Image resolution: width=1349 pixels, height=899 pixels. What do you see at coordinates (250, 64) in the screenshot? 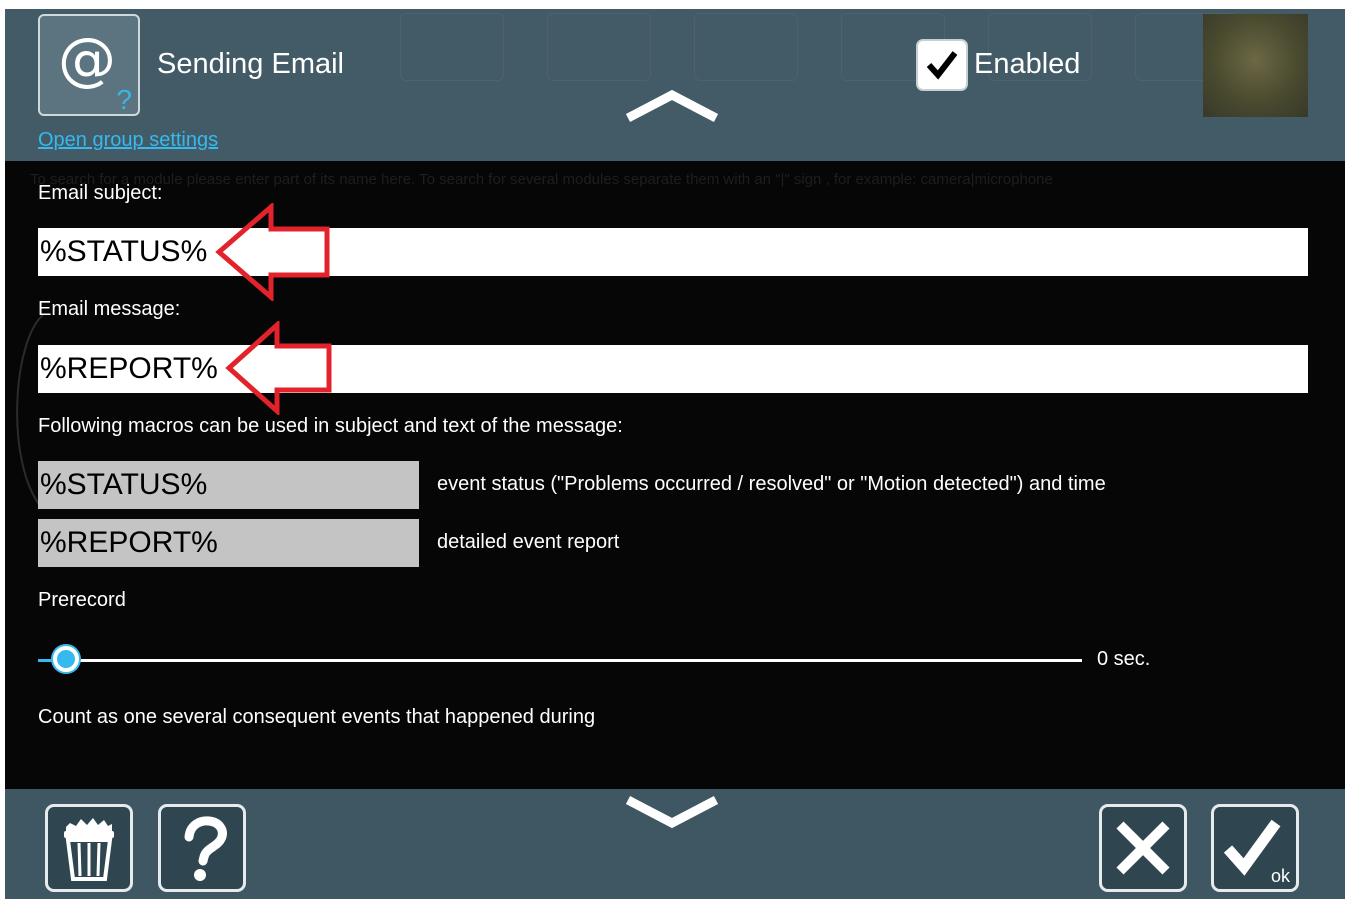
I see `module-title: Sending Email` at bounding box center [250, 64].